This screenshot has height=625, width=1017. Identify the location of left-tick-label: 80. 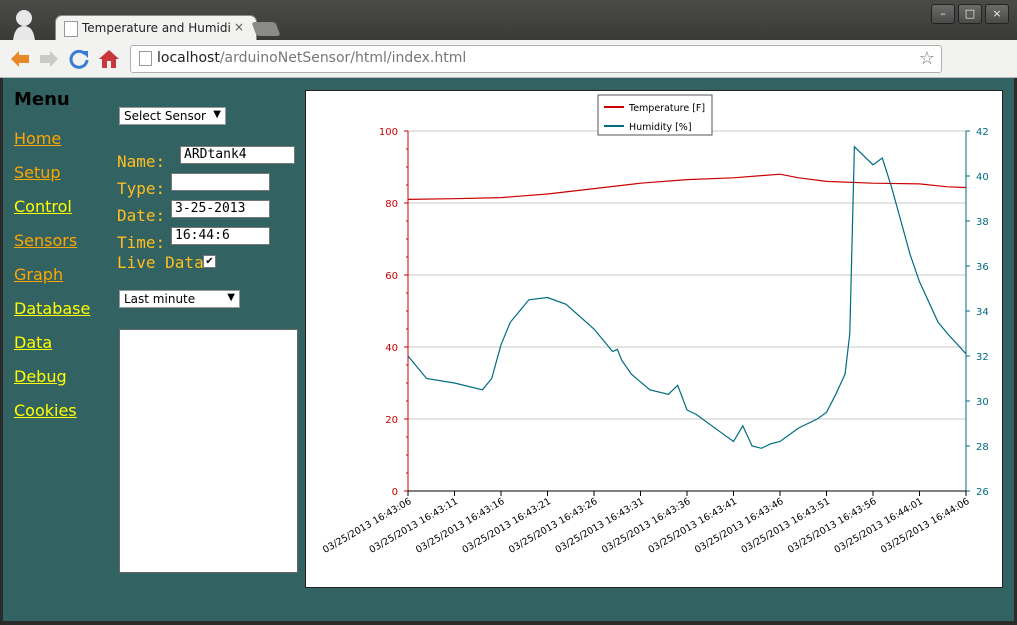
(391, 204).